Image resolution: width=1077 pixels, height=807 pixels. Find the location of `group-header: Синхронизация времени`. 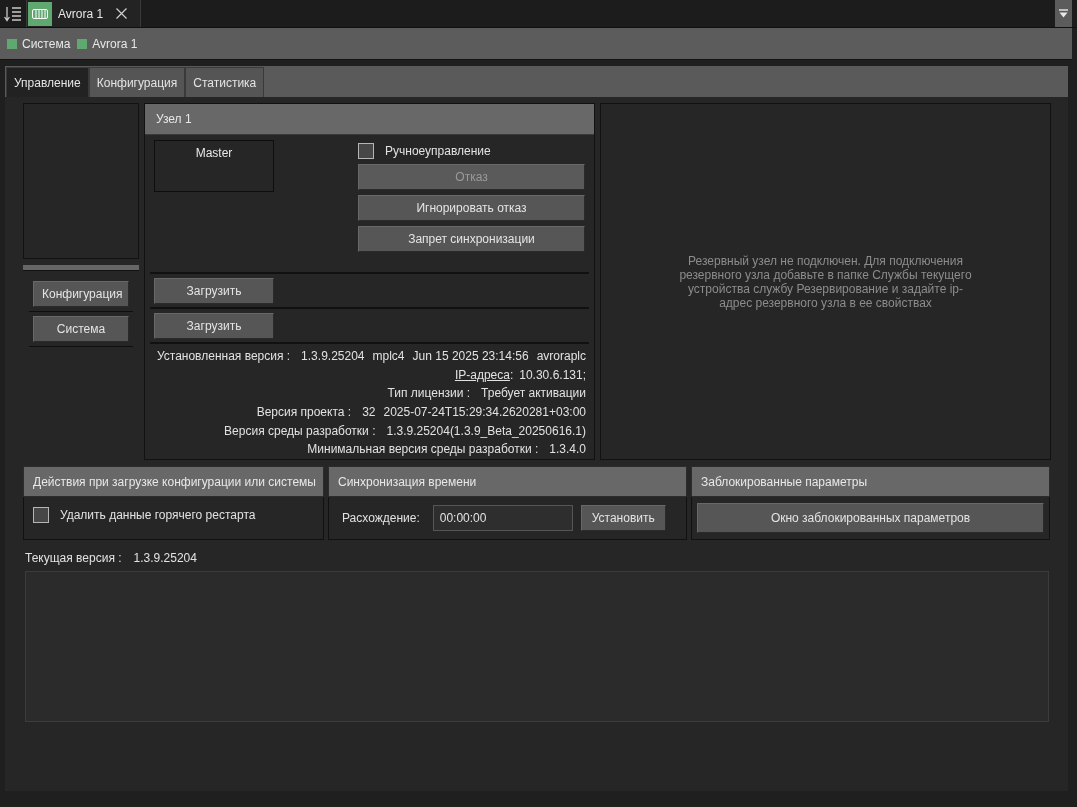

group-header: Синхронизация времени is located at coordinates (507, 481).